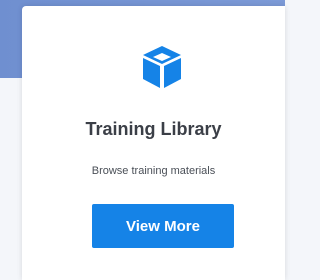 The height and width of the screenshot is (280, 320). Describe the element at coordinates (153, 129) in the screenshot. I see `card-title: Training Library` at that location.